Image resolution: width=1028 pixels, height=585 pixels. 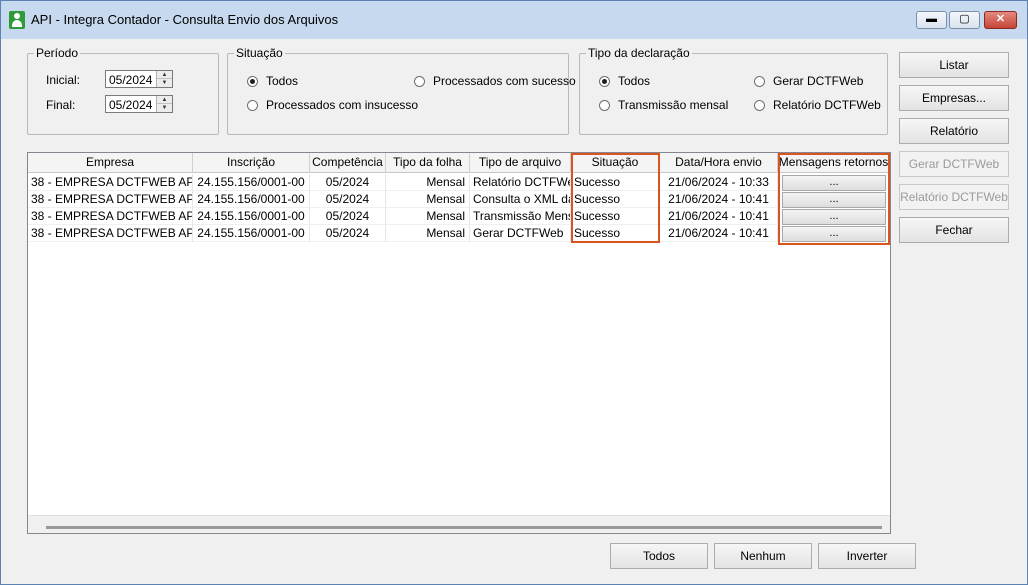 I want to click on horizontal-scrollbar, so click(x=459, y=524).